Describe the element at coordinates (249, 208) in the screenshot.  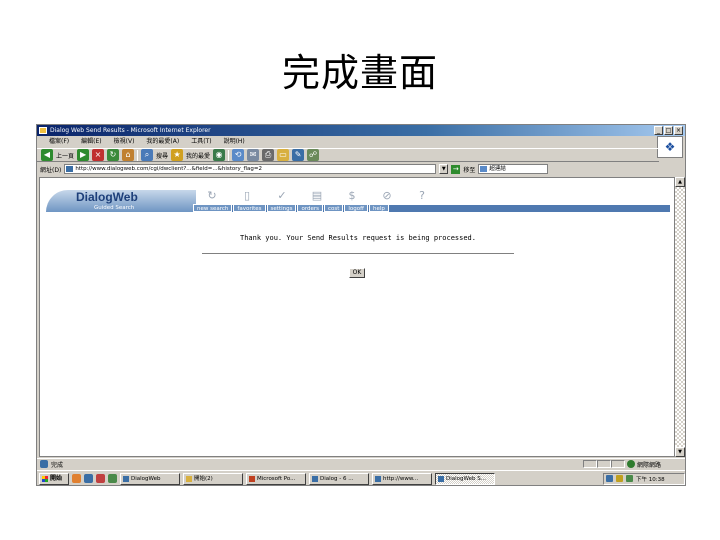
I see `tab-favorites: favorites` at that location.